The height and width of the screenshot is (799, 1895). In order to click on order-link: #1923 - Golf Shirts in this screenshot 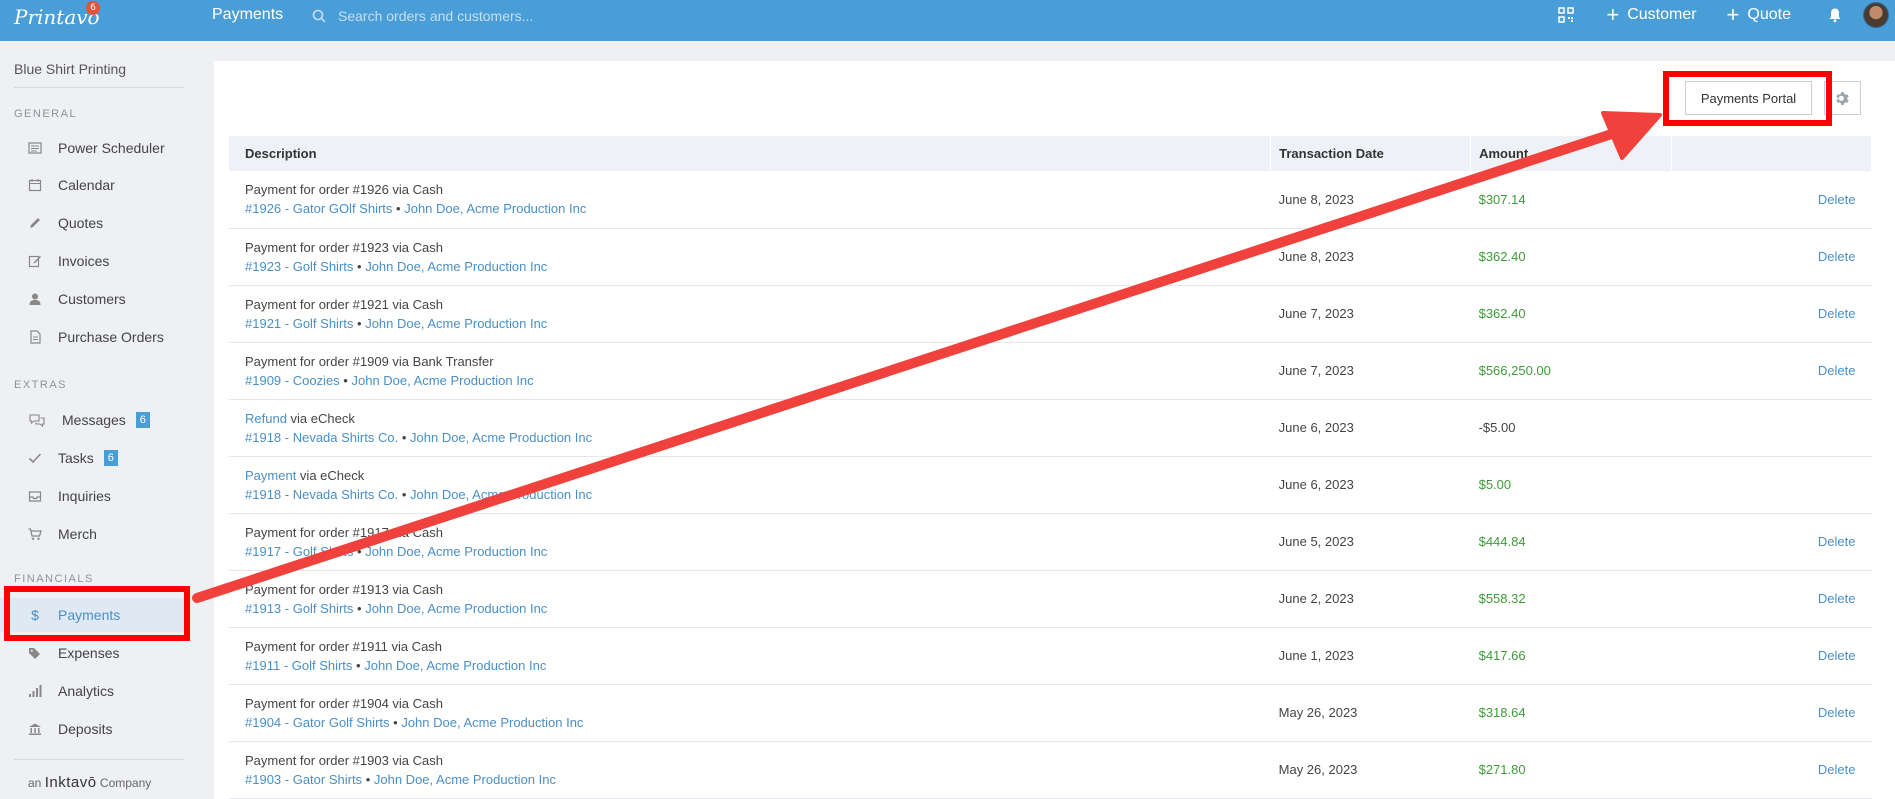, I will do `click(299, 266)`.